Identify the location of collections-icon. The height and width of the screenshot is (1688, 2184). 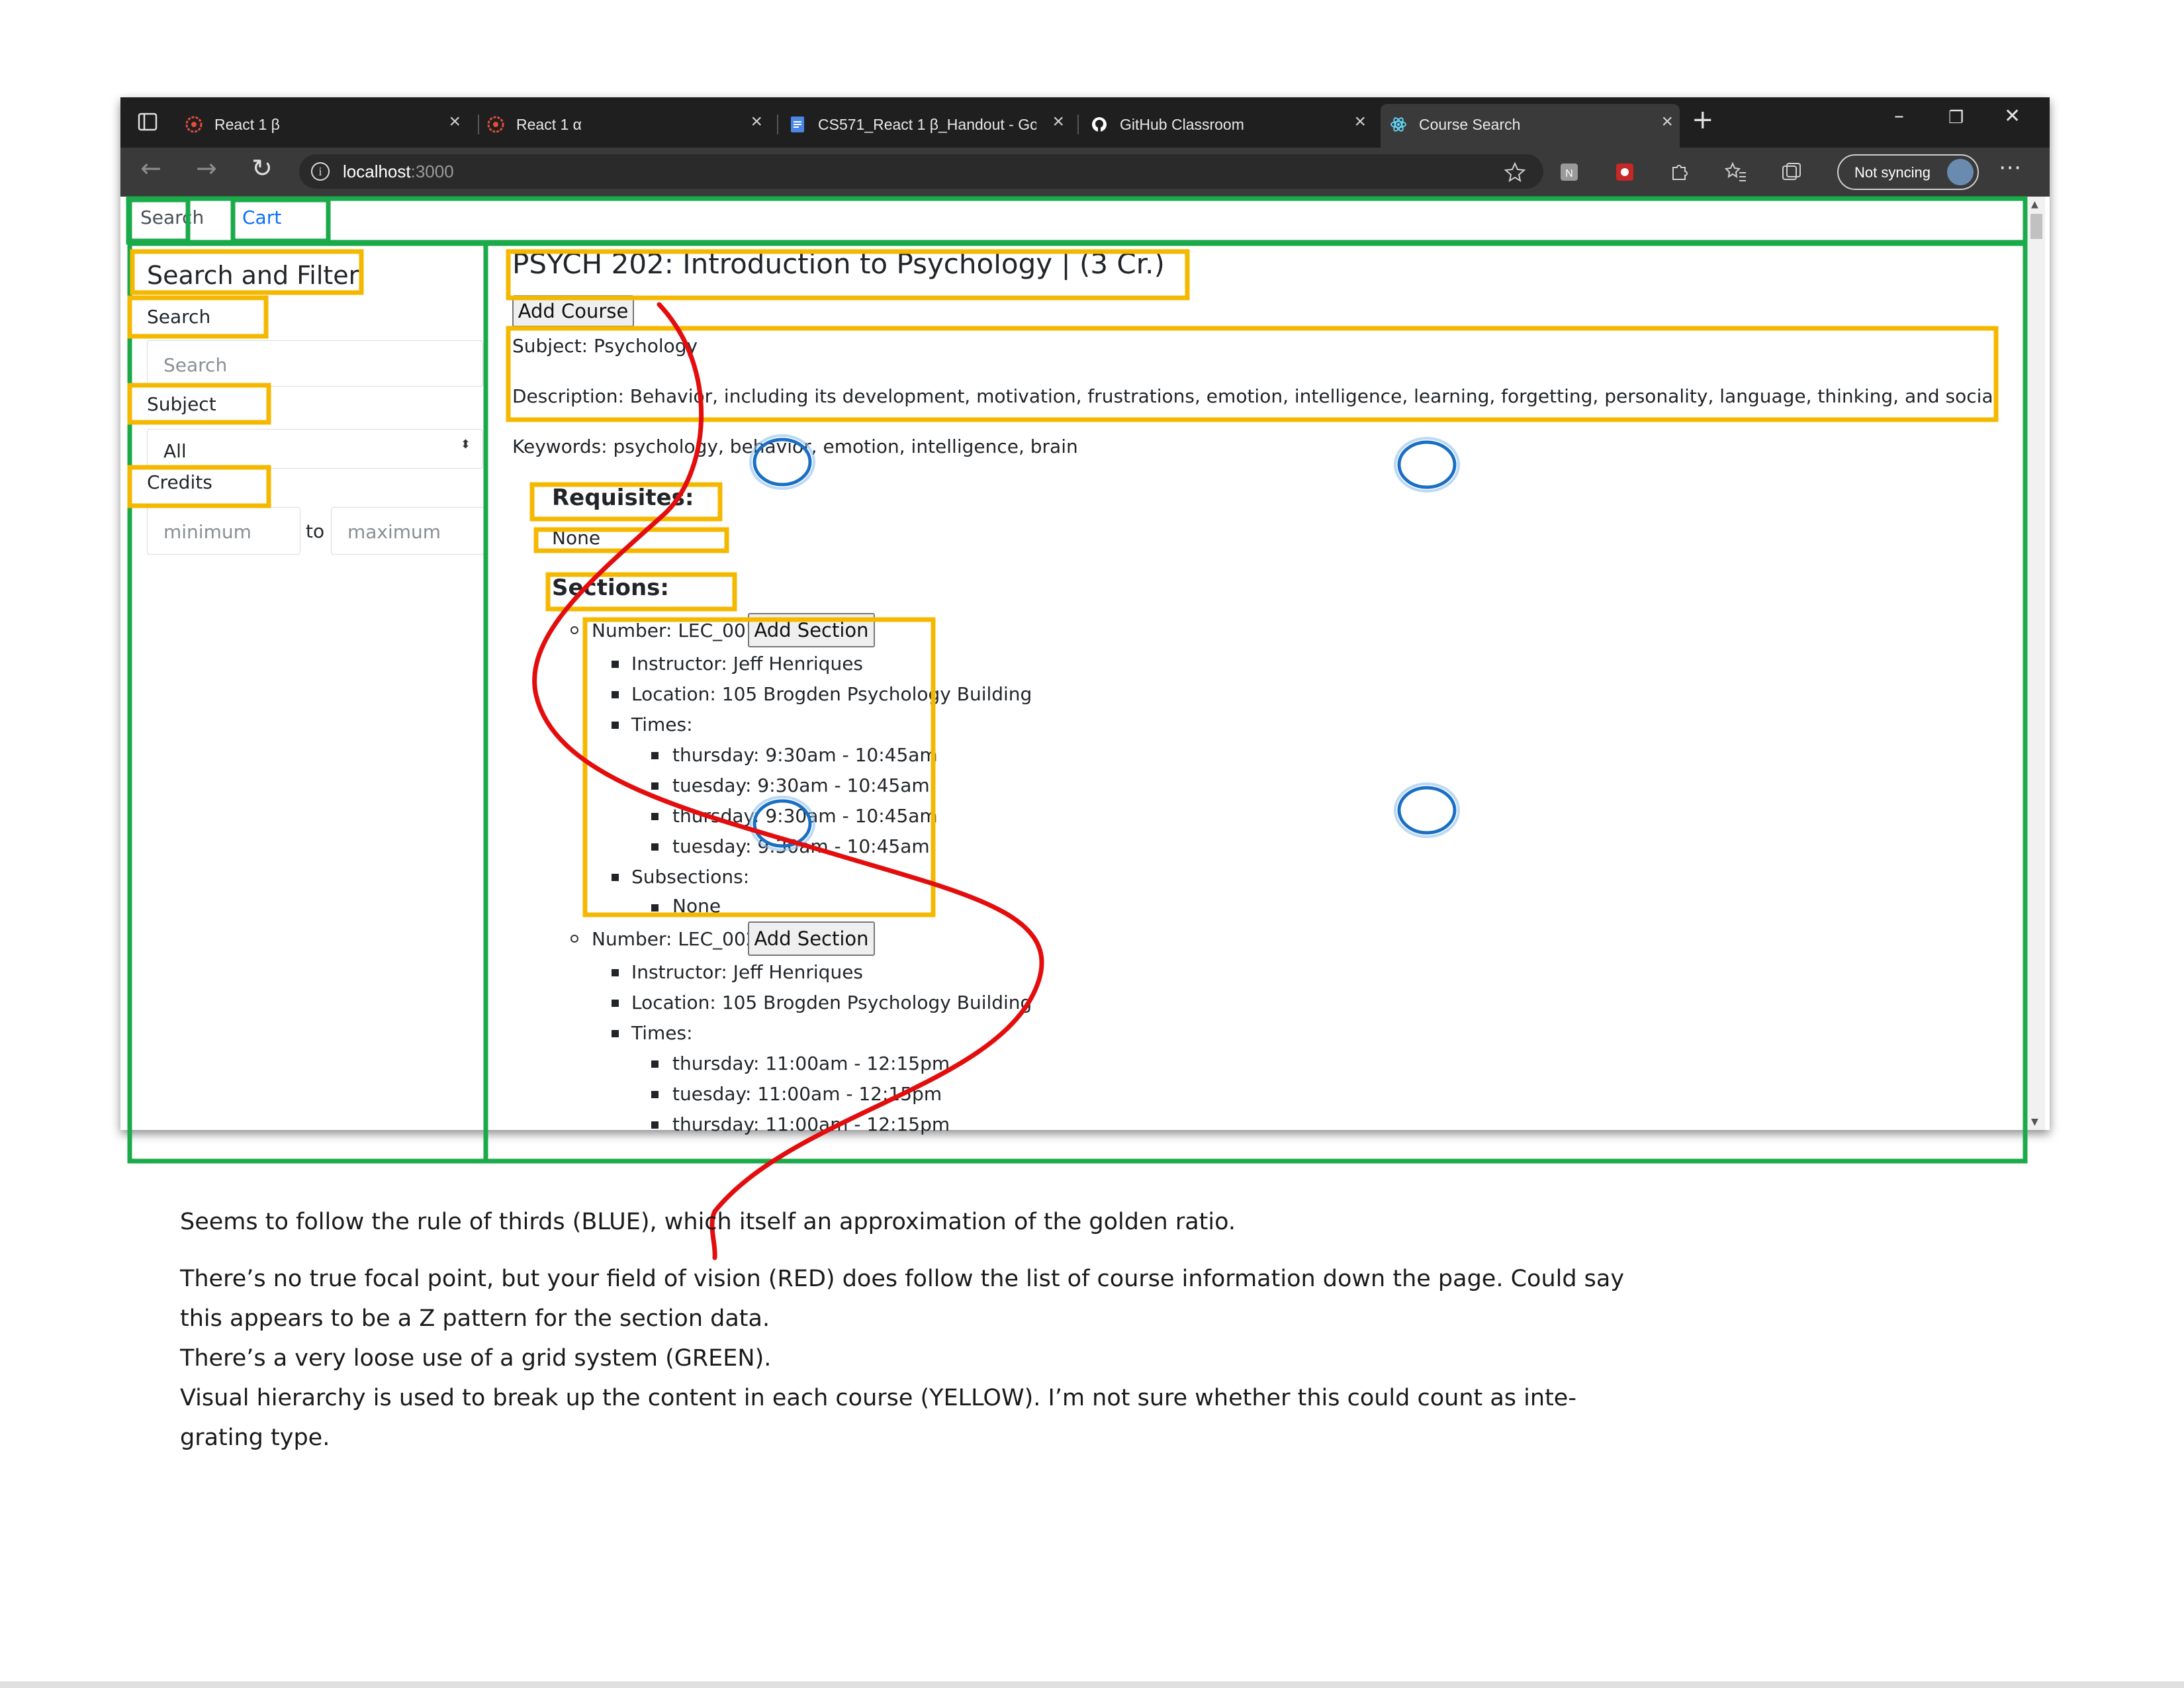
(1792, 172).